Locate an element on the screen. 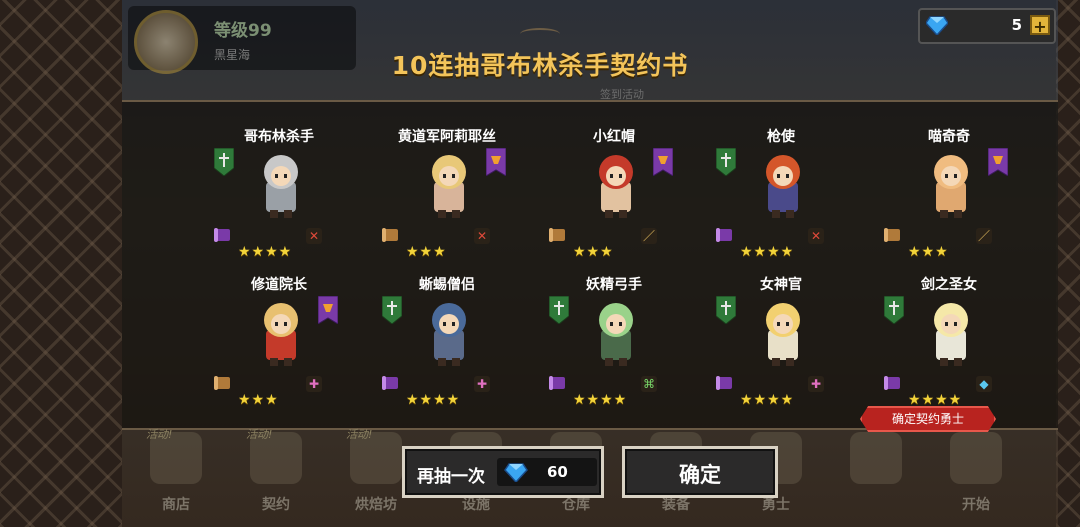 The image size is (1080, 527). hero-card: 女神官 ✚ ★★★★ is located at coordinates (781, 349).